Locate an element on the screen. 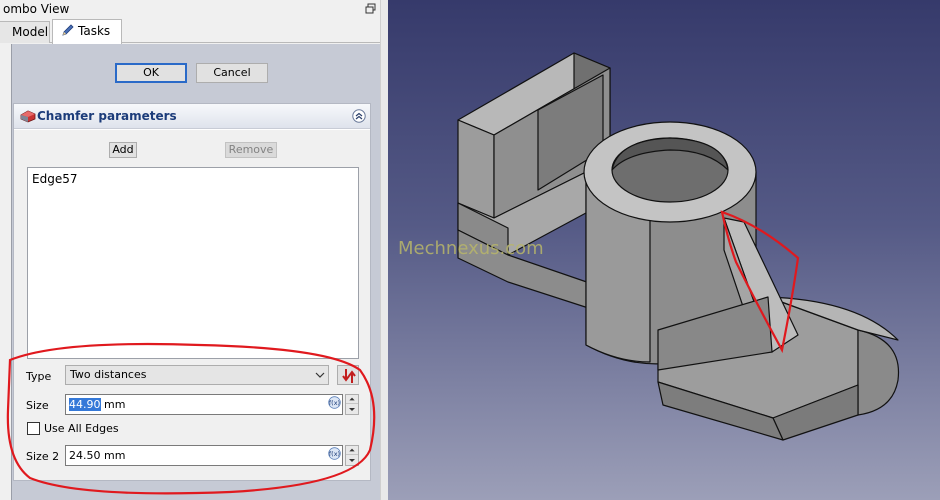 This screenshot has height=500, width=940. list-item: Edge57 is located at coordinates (54, 179).